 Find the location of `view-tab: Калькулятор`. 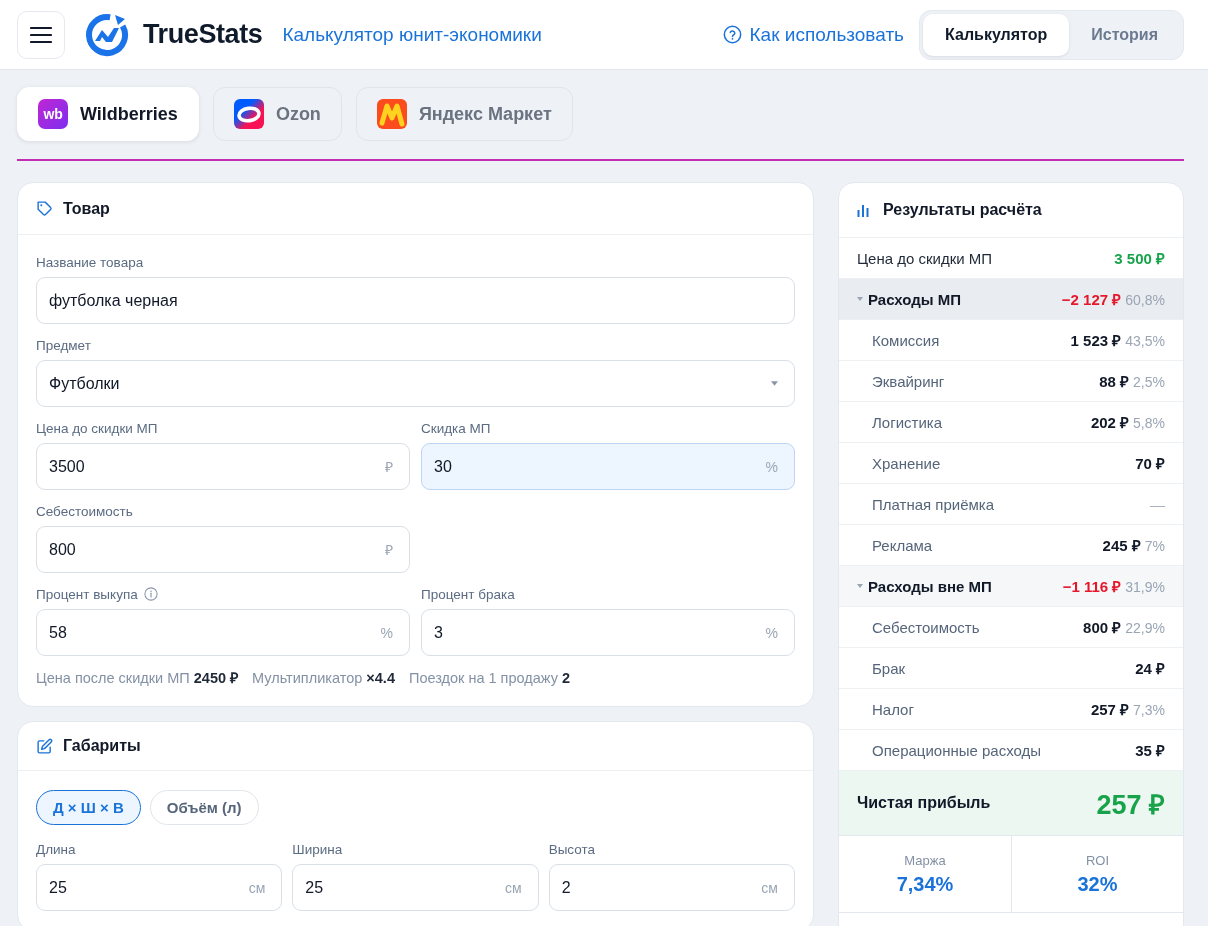

view-tab: Калькулятор is located at coordinates (996, 34).